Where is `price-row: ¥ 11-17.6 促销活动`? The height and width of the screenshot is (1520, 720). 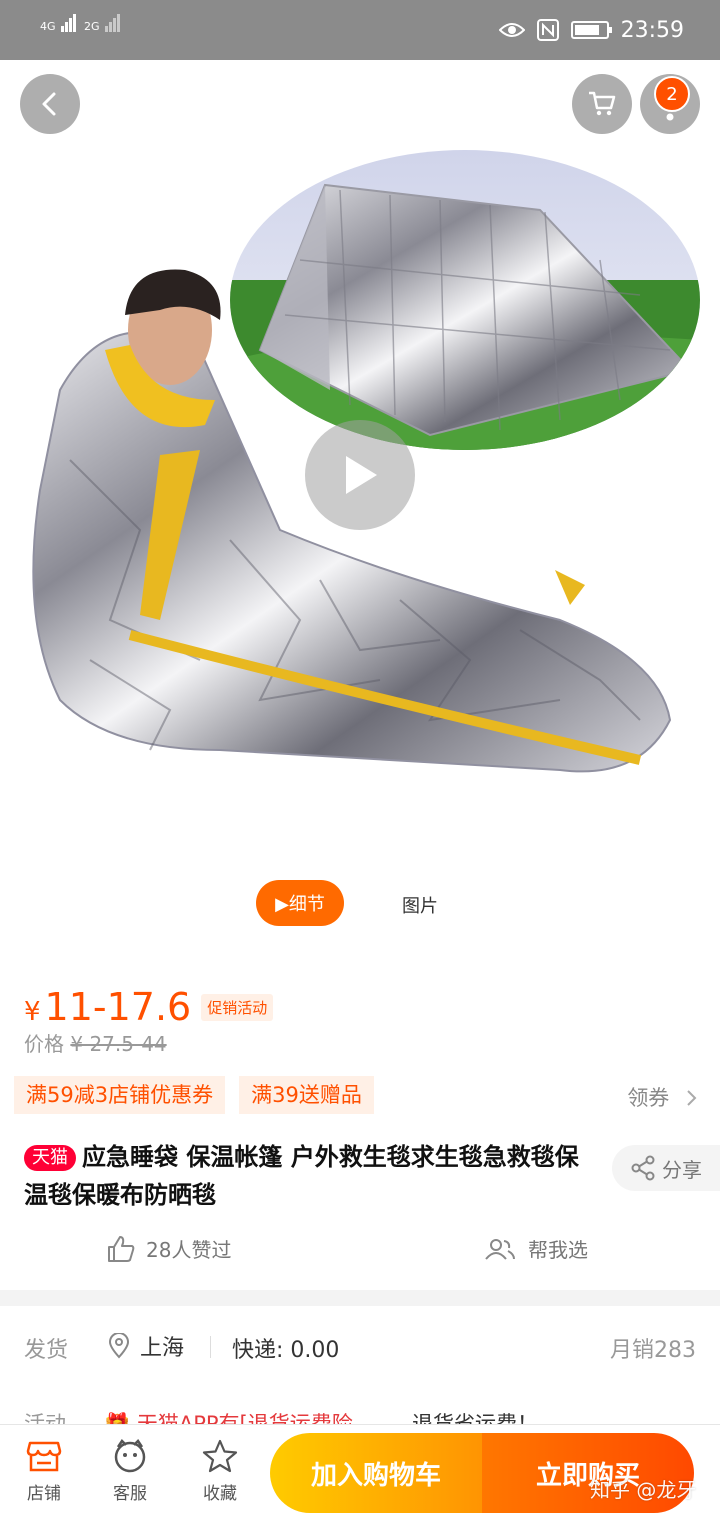
price-row: ¥ 11-17.6 促销活动 is located at coordinates (149, 1007).